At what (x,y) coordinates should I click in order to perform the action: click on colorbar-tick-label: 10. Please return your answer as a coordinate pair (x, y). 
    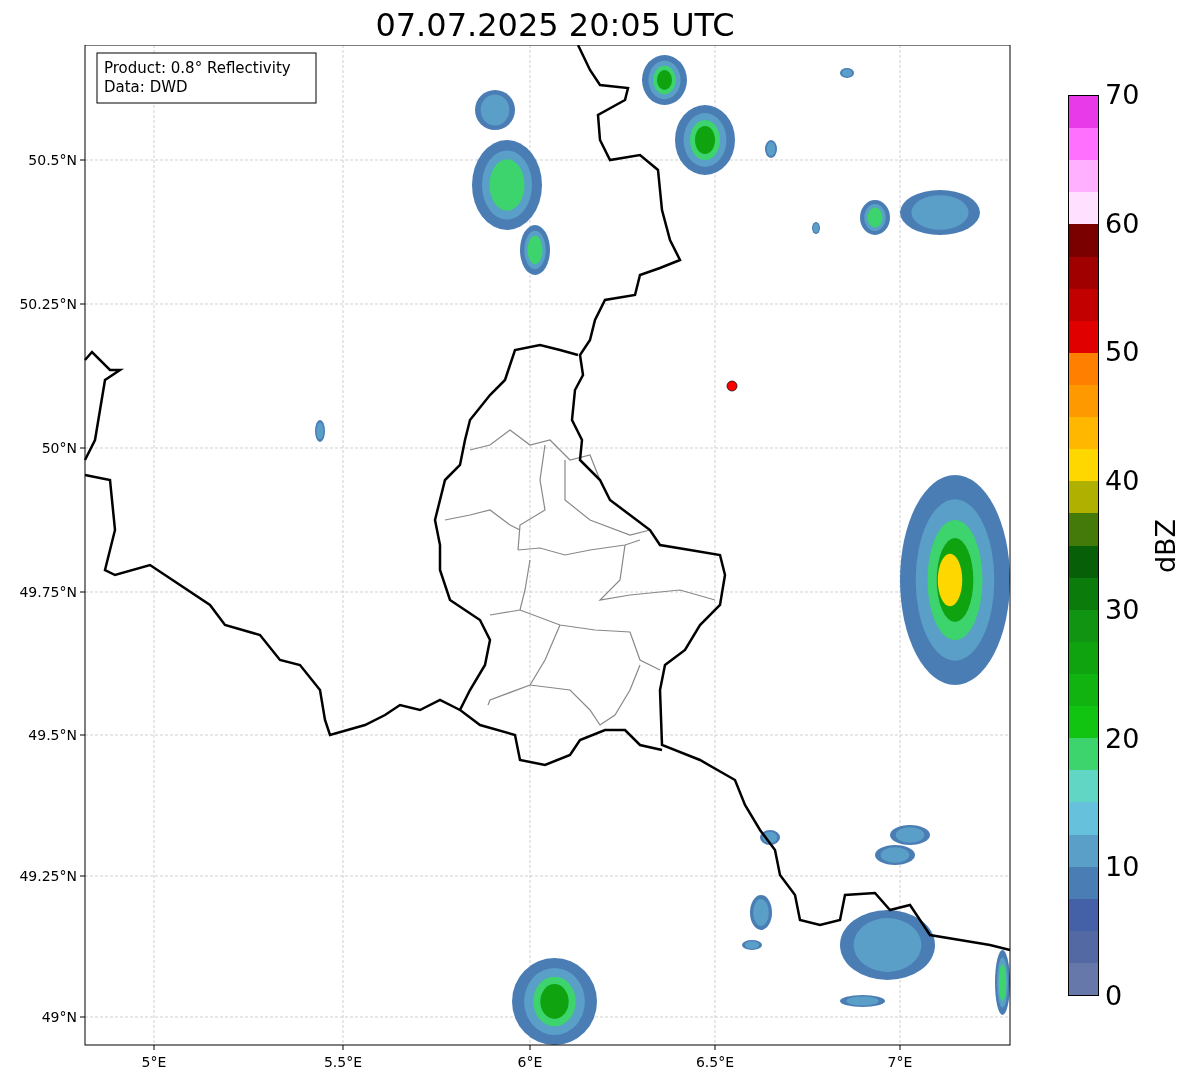
    Looking at the image, I should click on (1122, 867).